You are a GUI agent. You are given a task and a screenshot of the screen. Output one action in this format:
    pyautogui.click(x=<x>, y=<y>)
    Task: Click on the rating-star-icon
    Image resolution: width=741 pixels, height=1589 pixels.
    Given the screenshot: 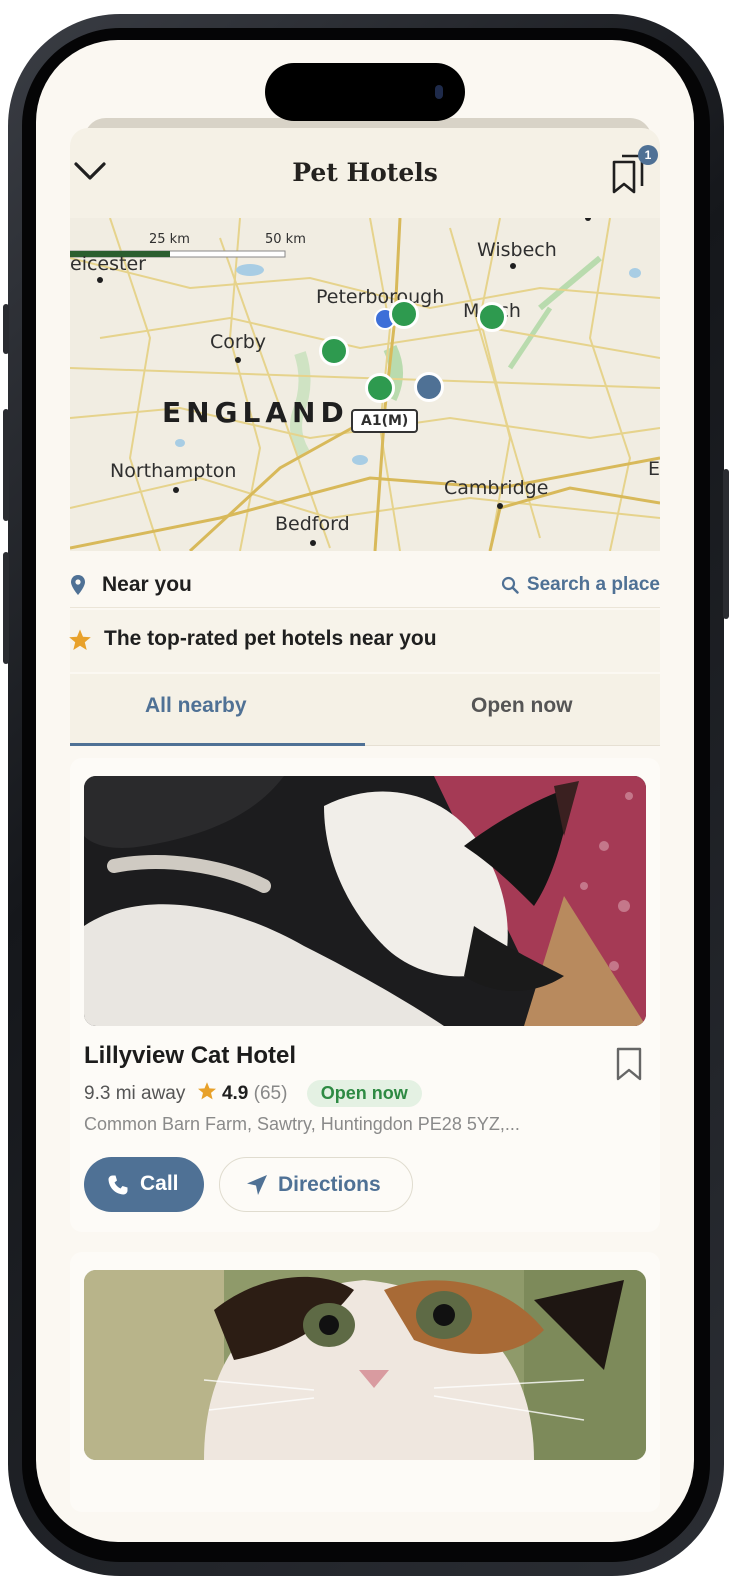 What is the action you would take?
    pyautogui.click(x=206, y=1091)
    